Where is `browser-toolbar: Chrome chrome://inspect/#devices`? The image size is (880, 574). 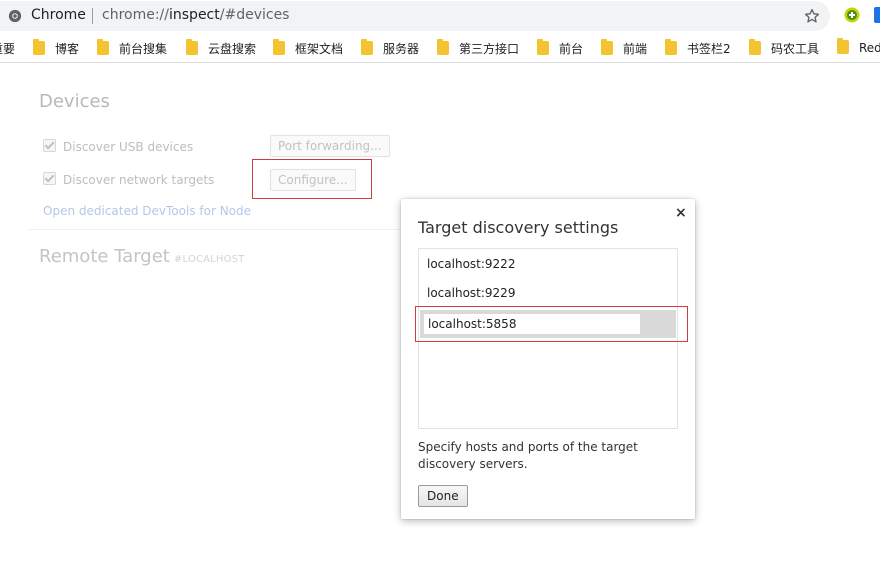 browser-toolbar: Chrome chrome://inspect/#devices is located at coordinates (440, 16).